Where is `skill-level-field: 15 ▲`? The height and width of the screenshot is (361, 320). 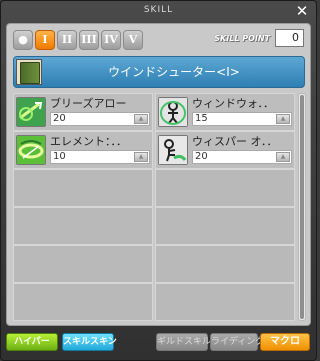
skill-level-field: 15 ▲ is located at coordinates (242, 119).